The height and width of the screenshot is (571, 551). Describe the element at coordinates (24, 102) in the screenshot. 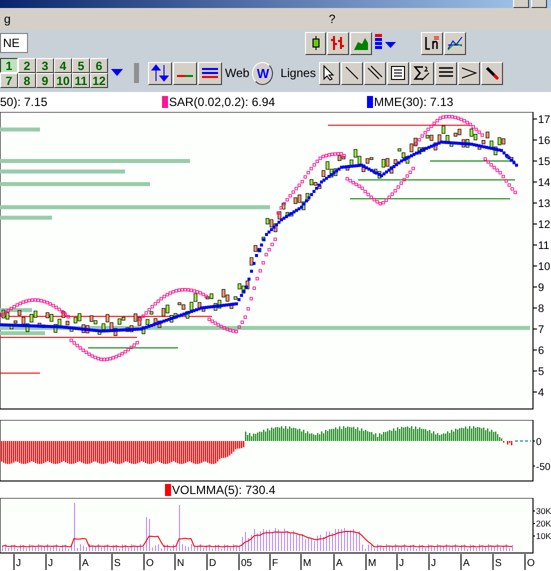

I see `legend-text: 50): 7.15` at that location.